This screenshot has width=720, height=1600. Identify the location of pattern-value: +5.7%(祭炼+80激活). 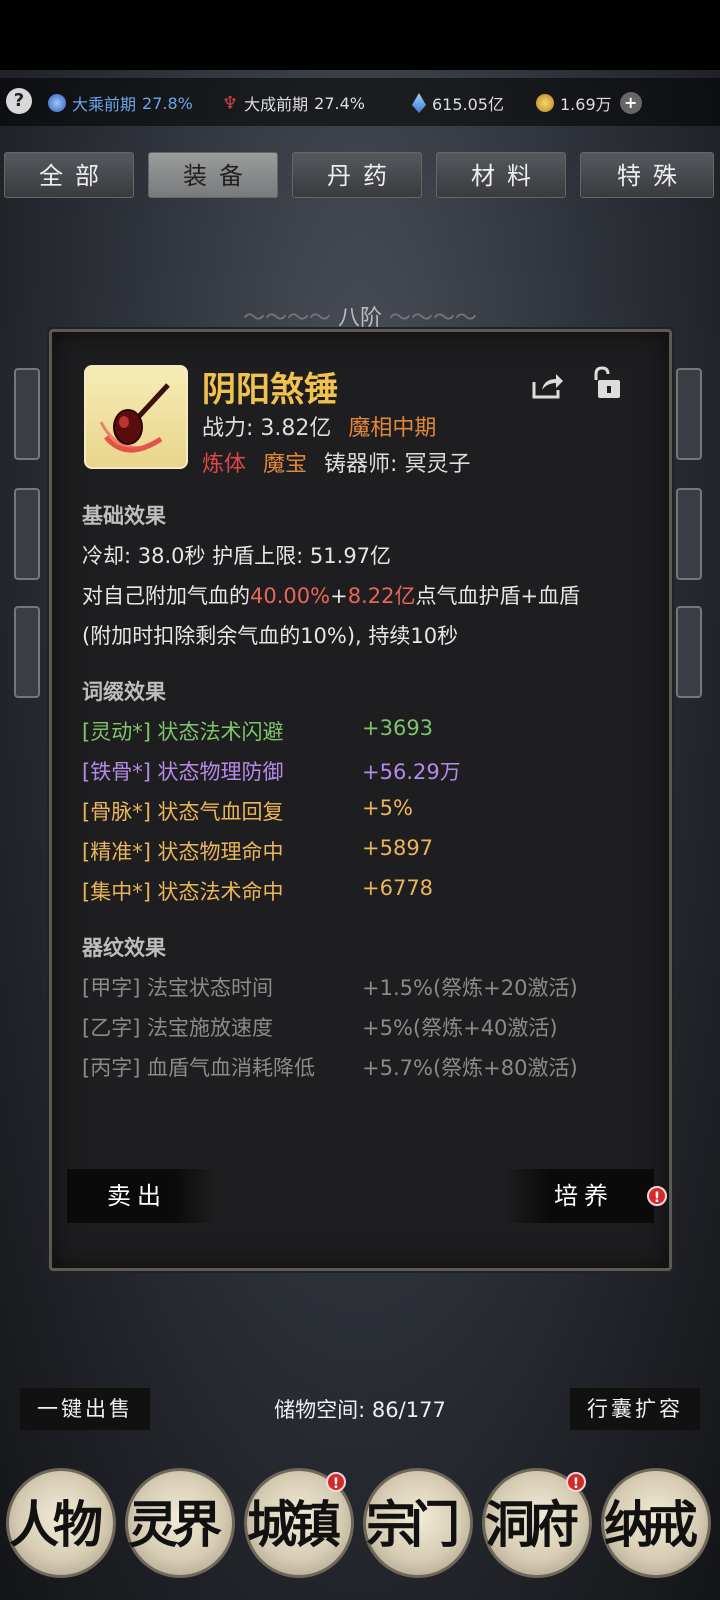
(470, 1068).